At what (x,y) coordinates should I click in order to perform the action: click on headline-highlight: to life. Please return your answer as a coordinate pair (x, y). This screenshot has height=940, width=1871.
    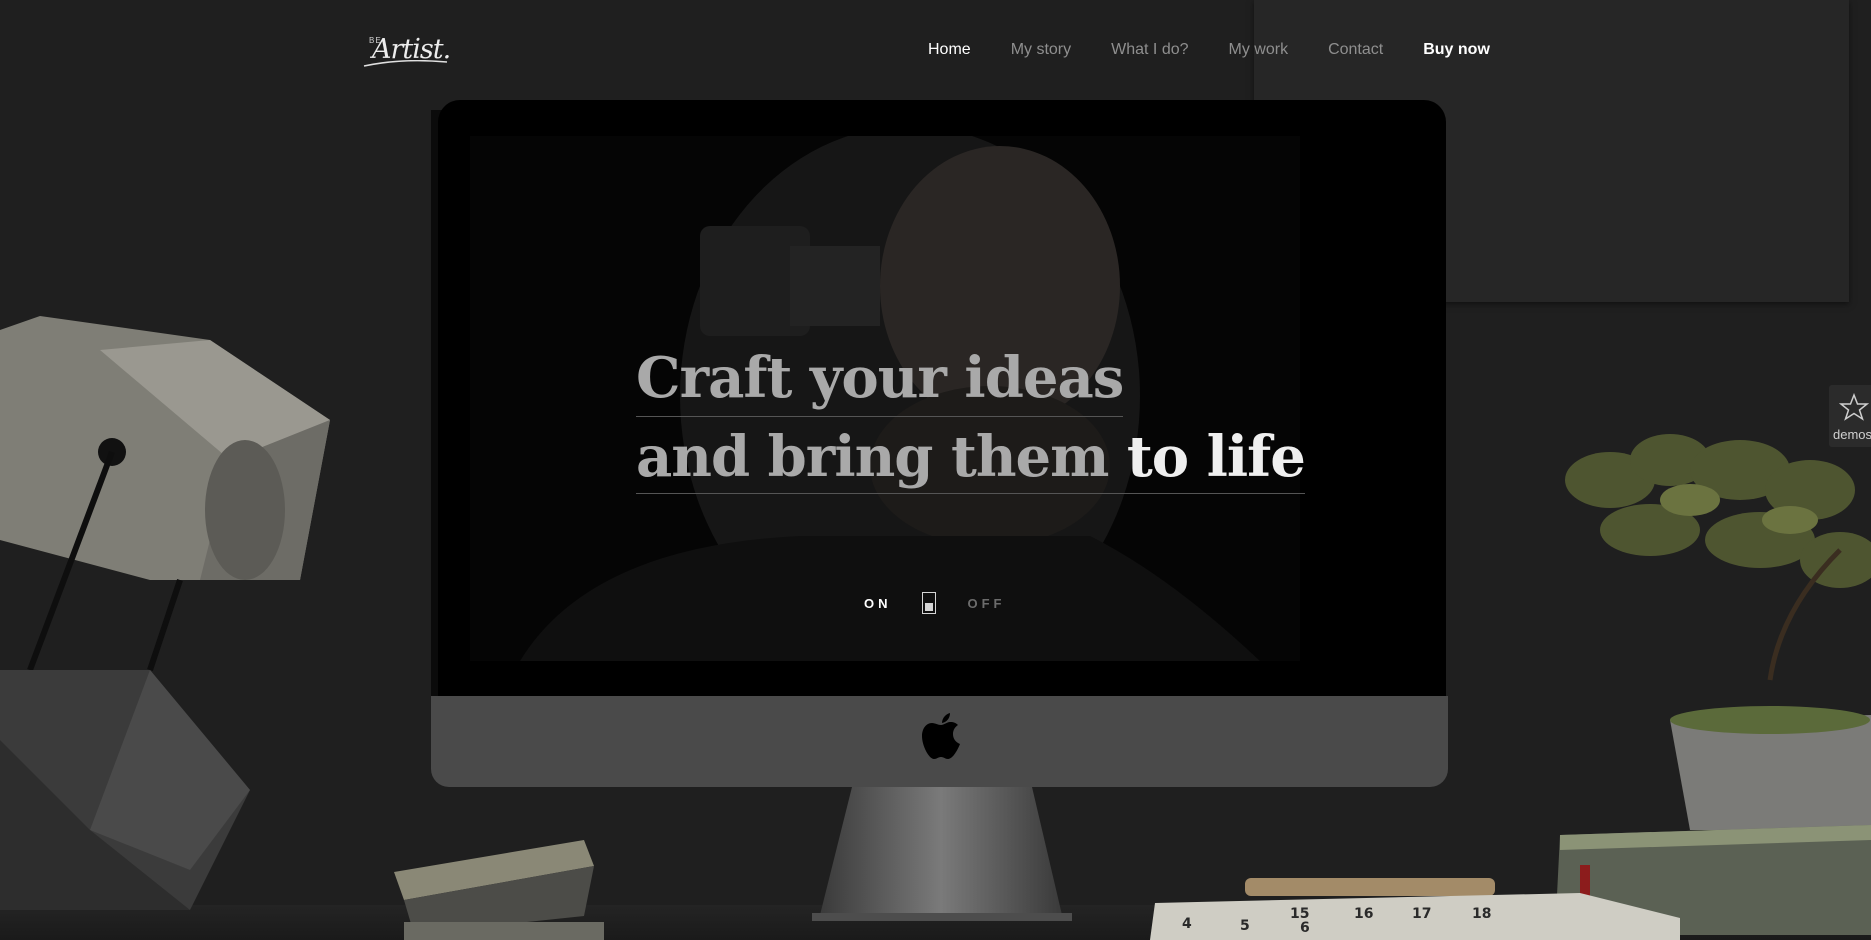
    Looking at the image, I should click on (1216, 457).